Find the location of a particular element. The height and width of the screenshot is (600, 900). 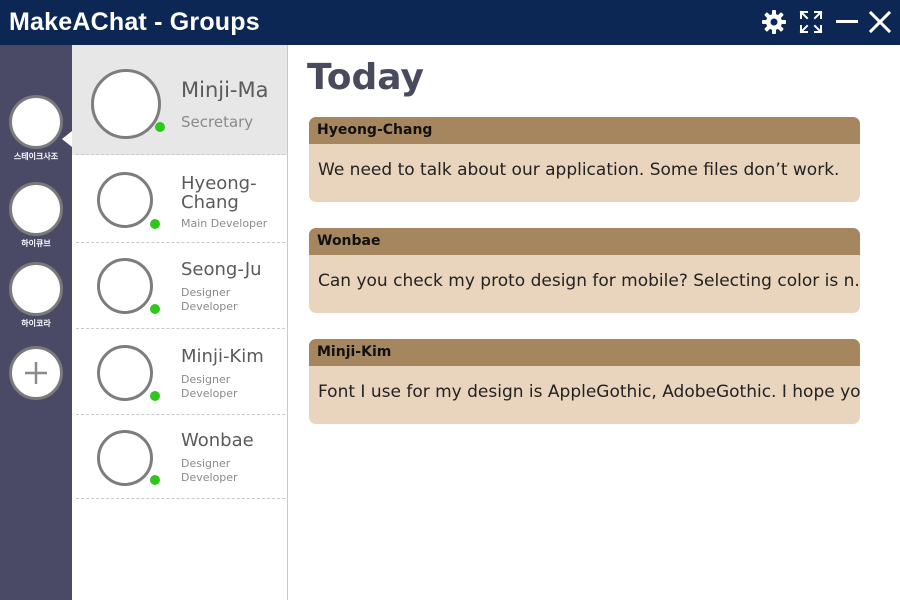

minimize-button is located at coordinates (847, 22).